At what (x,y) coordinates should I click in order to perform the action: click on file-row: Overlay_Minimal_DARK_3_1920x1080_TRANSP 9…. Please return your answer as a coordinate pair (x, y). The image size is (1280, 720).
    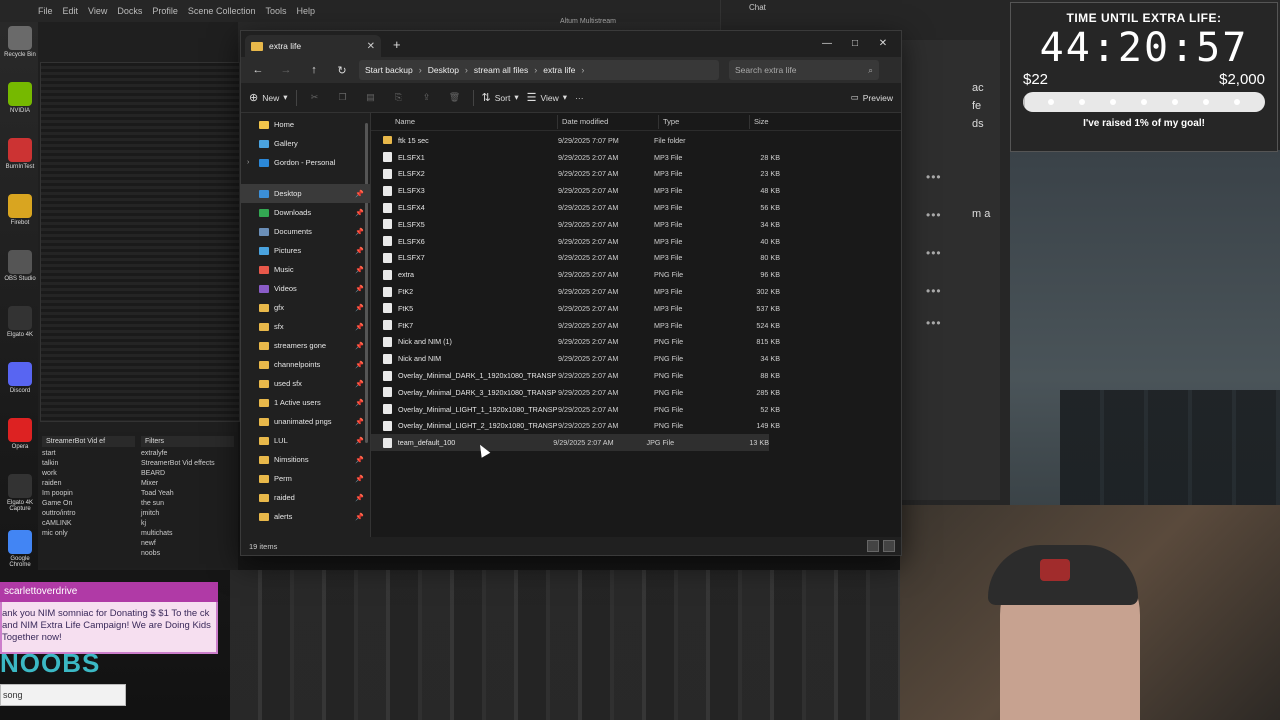
    Looking at the image, I should click on (636, 392).